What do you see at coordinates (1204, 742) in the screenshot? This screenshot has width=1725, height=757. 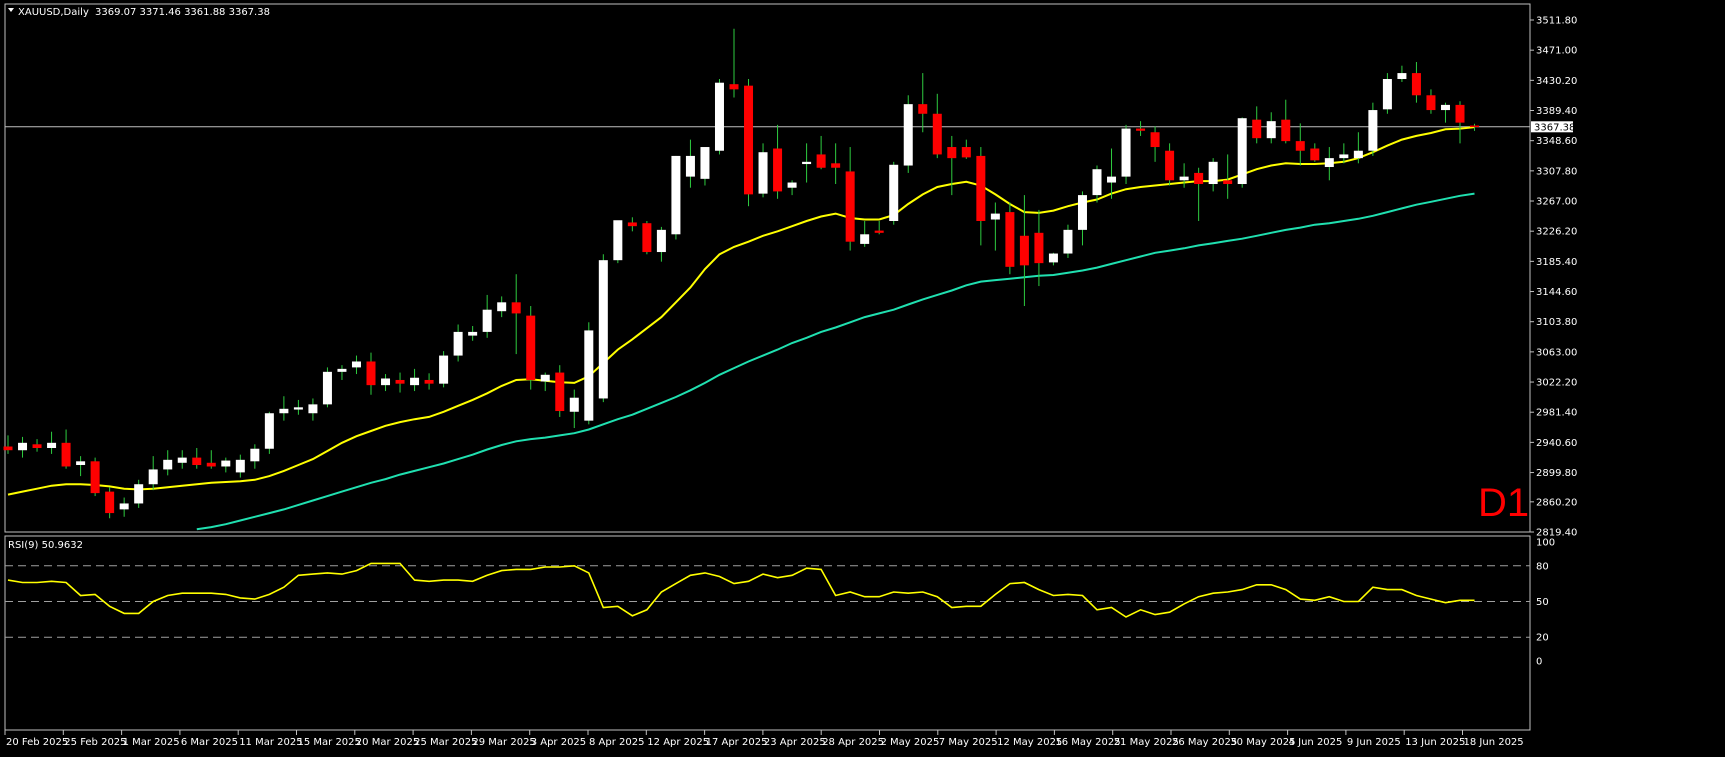 I see `date-tick-label: 26 May 2025` at bounding box center [1204, 742].